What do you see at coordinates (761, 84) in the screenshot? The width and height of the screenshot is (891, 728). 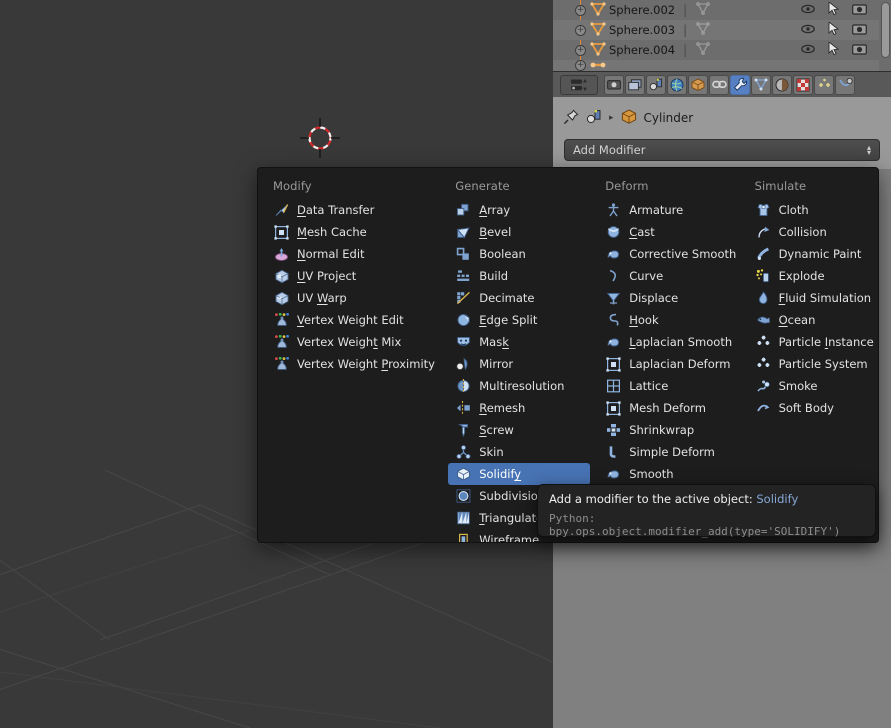 I see `tab-data` at bounding box center [761, 84].